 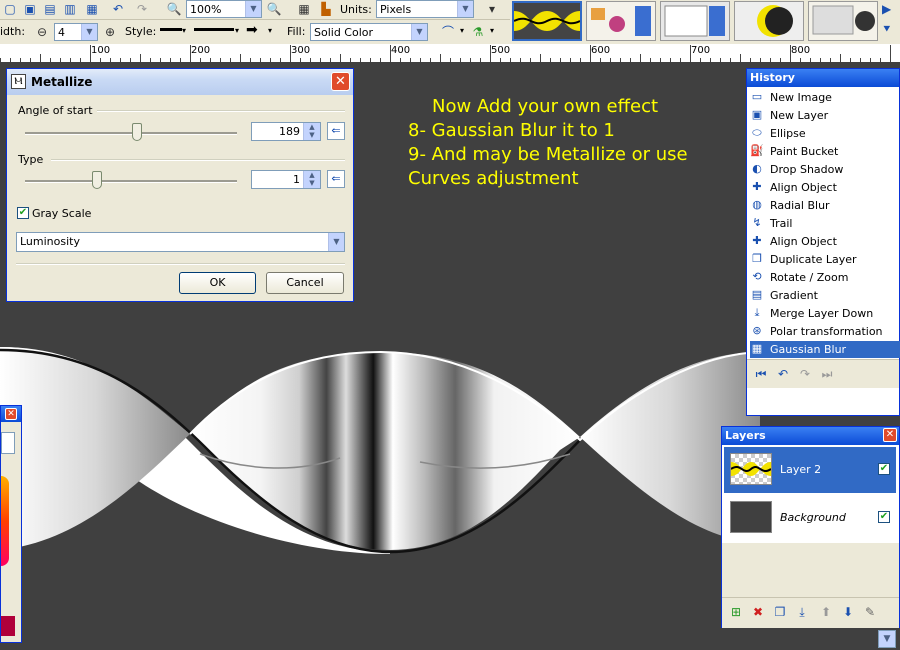 I want to click on tool-icon: ▢, so click(x=10, y=9).